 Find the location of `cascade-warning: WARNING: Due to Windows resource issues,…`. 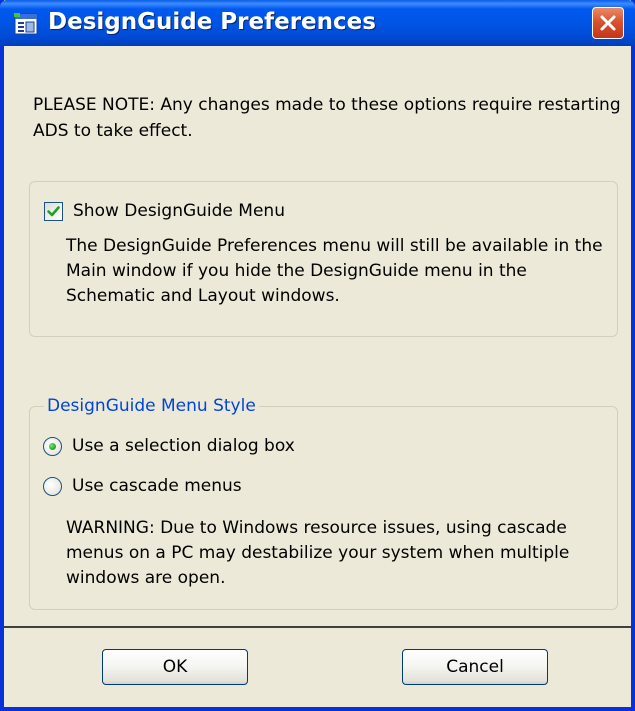

cascade-warning: WARNING: Due to Windows resource issues,… is located at coordinates (318, 553).